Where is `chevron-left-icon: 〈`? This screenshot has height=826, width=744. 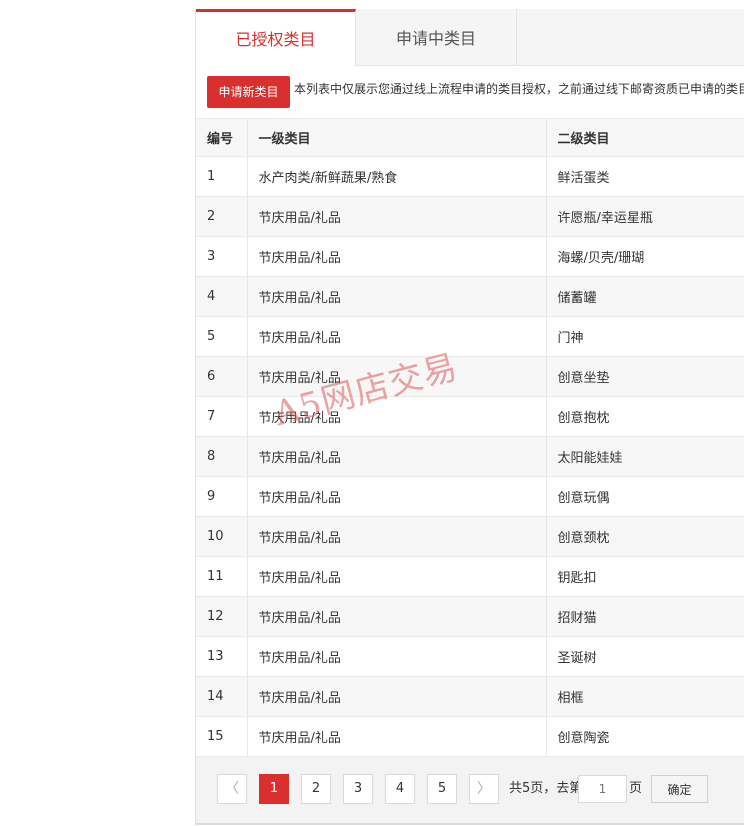 chevron-left-icon: 〈 is located at coordinates (232, 789).